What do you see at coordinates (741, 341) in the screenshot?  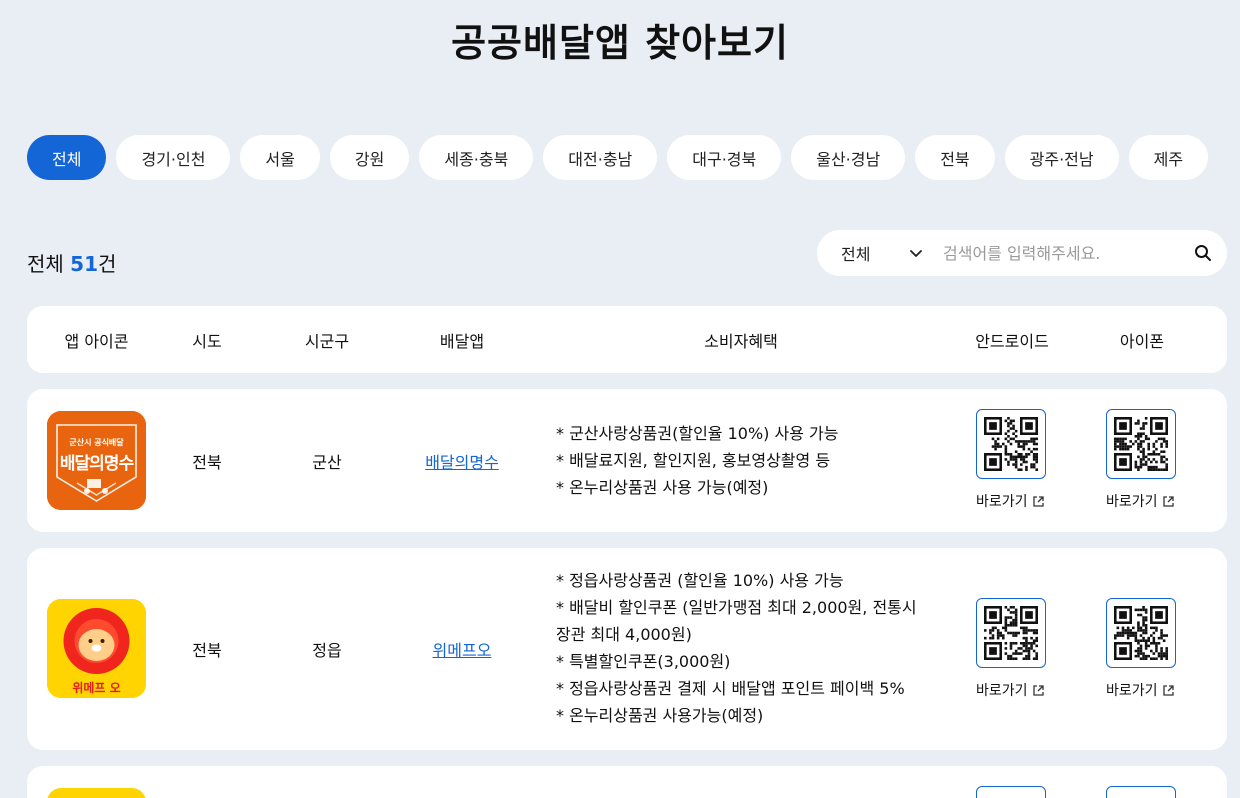 I see `column-header-benefits: 소비자혜택` at bounding box center [741, 341].